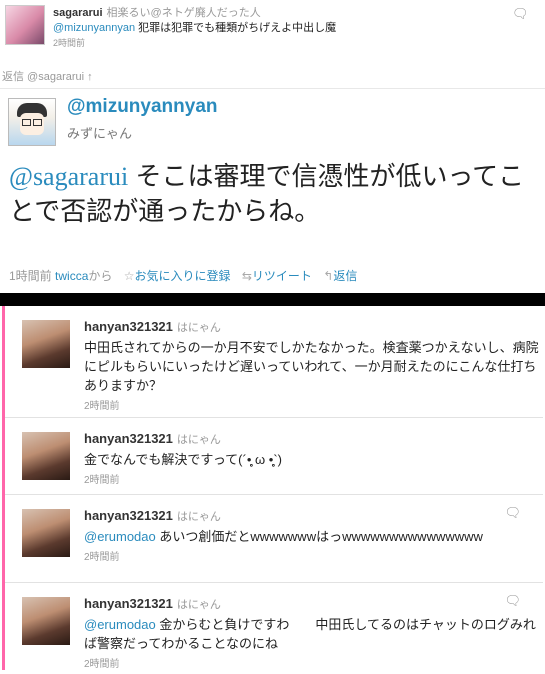 The height and width of the screenshot is (674, 545). What do you see at coordinates (281, 276) in the screenshot?
I see `retweet-label: リツイート` at bounding box center [281, 276].